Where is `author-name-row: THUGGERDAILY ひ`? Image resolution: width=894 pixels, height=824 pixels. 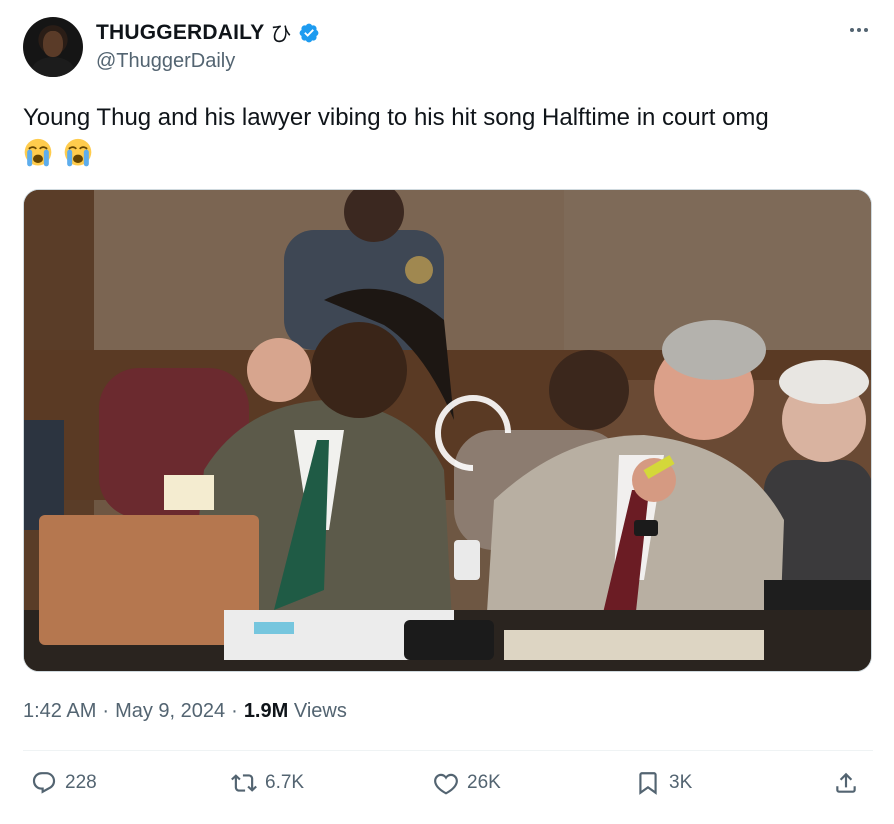 author-name-row: THUGGERDAILY ひ is located at coordinates (208, 33).